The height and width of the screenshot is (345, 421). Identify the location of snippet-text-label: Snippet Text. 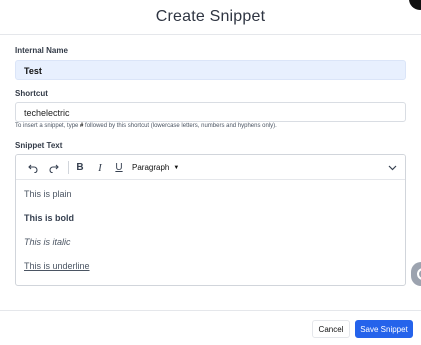
(39, 145).